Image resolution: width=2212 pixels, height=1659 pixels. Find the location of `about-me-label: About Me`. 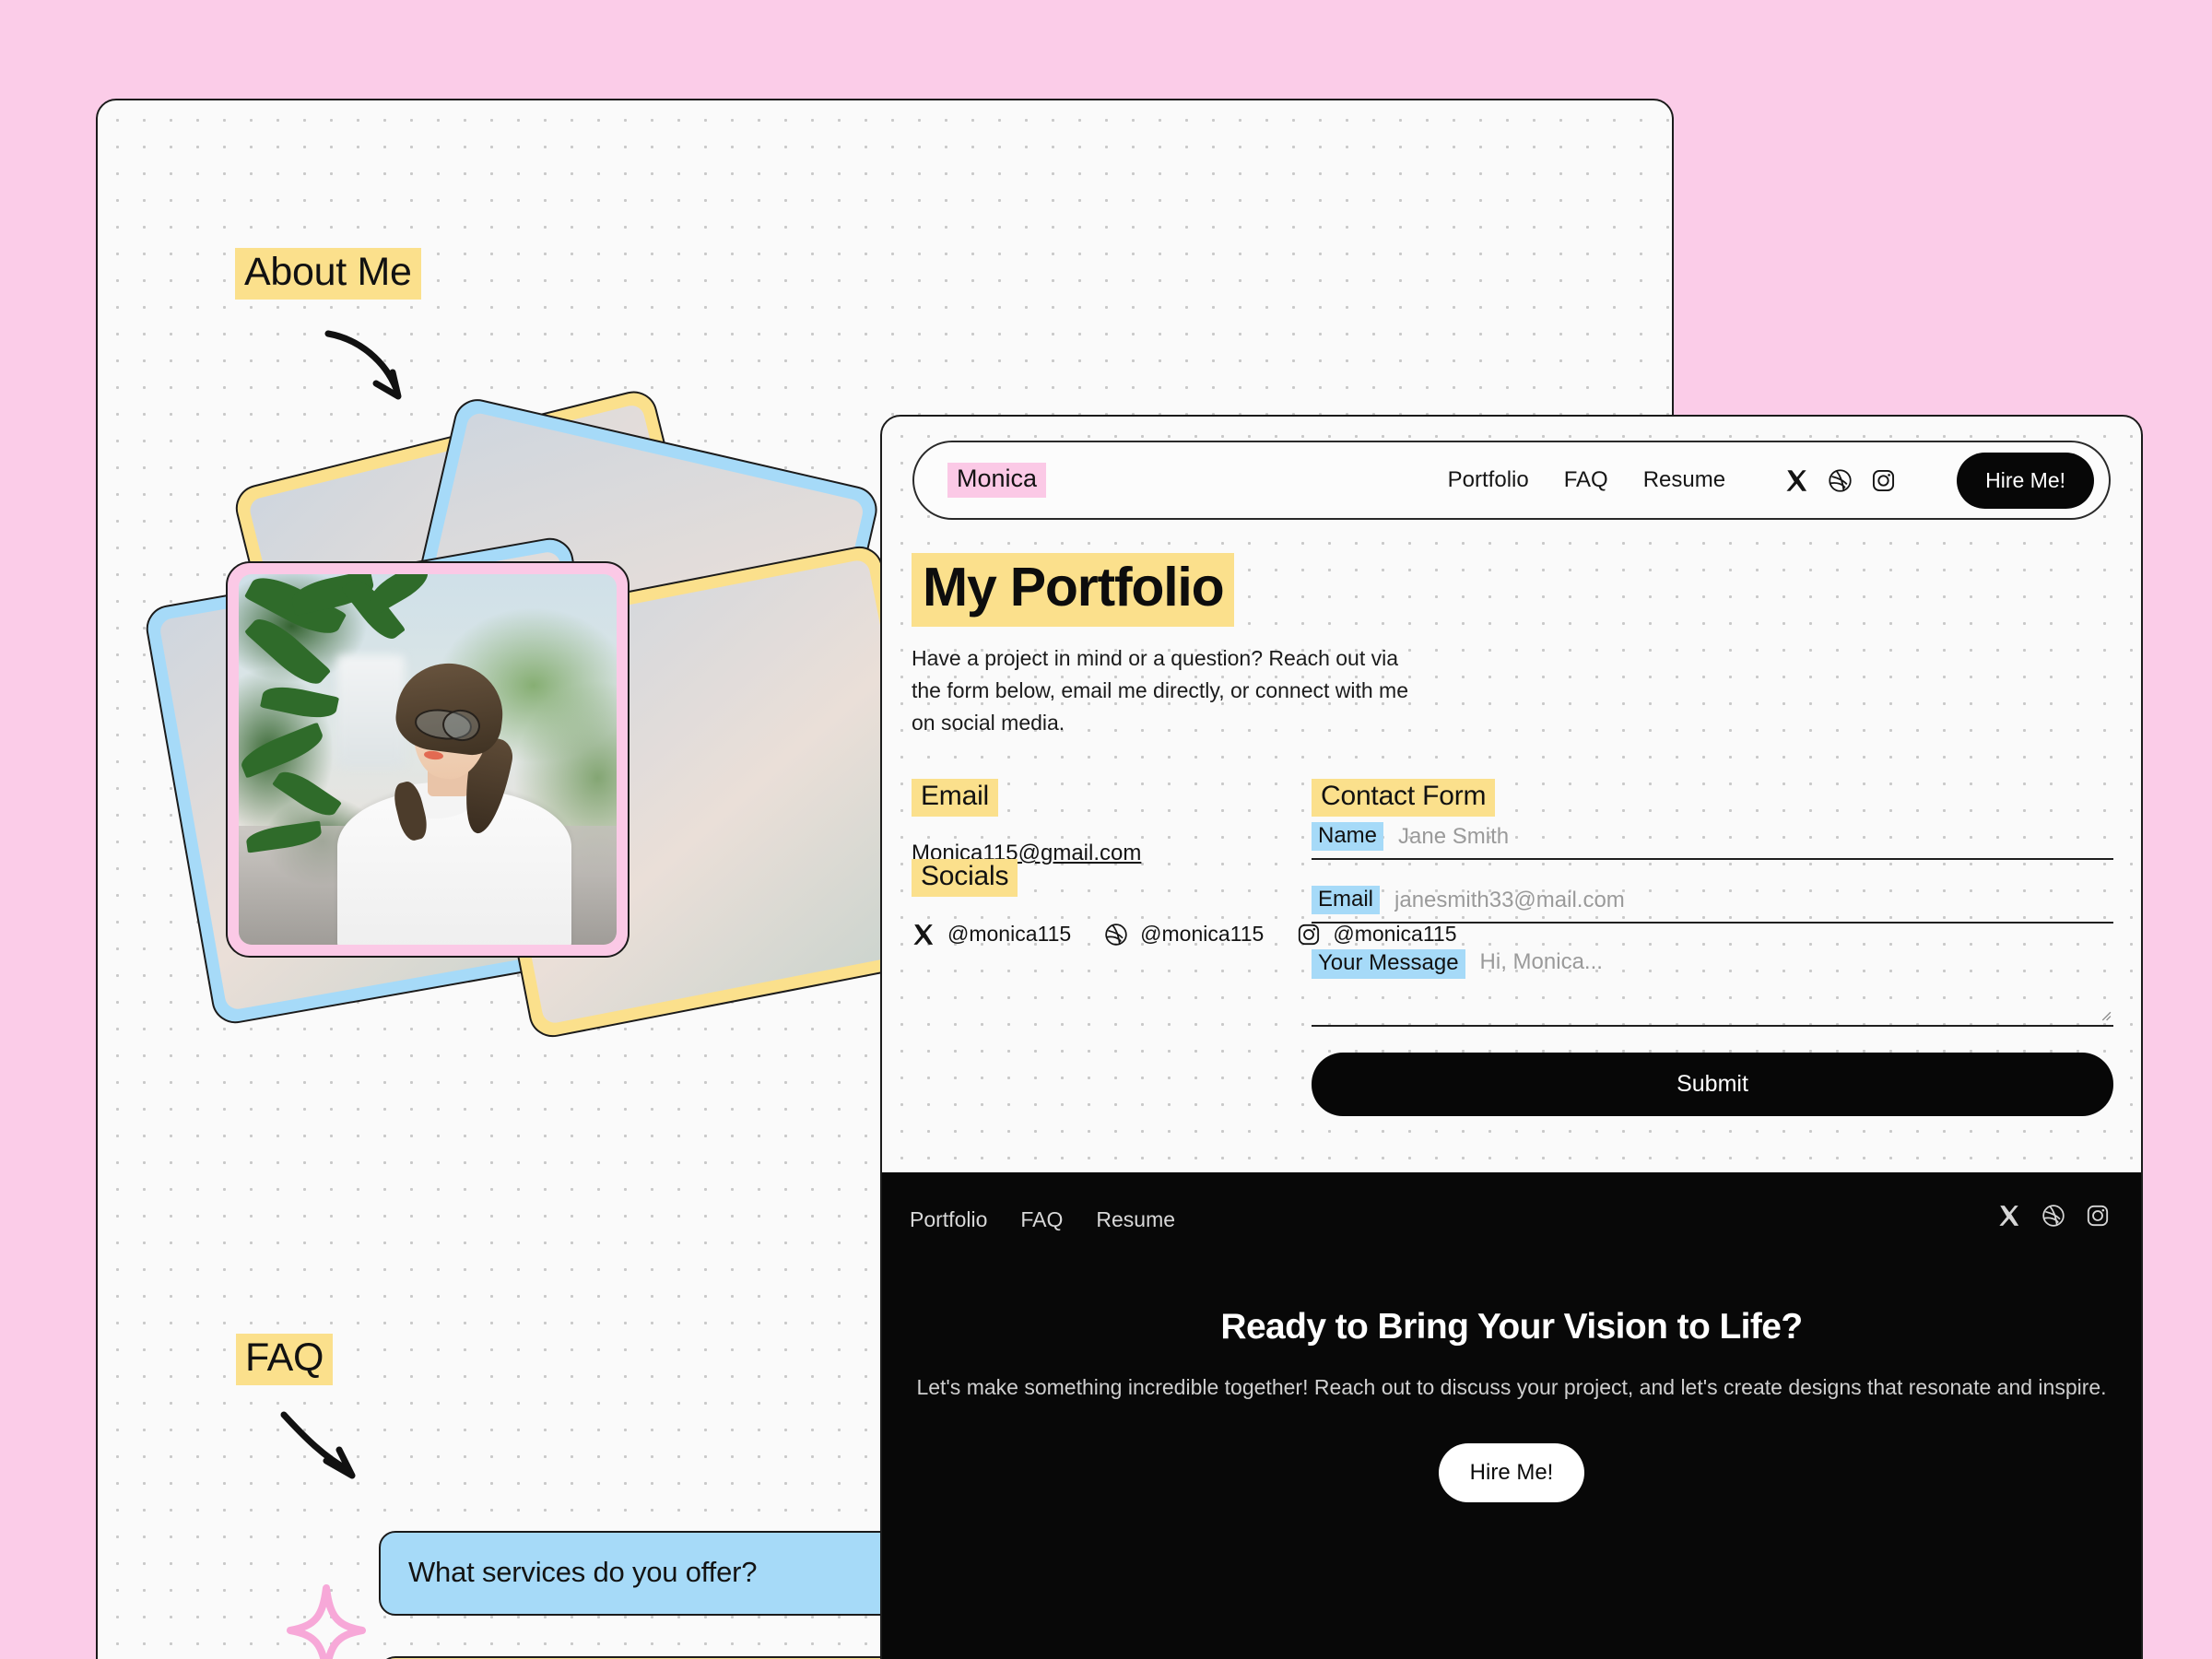

about-me-label: About Me is located at coordinates (328, 274).